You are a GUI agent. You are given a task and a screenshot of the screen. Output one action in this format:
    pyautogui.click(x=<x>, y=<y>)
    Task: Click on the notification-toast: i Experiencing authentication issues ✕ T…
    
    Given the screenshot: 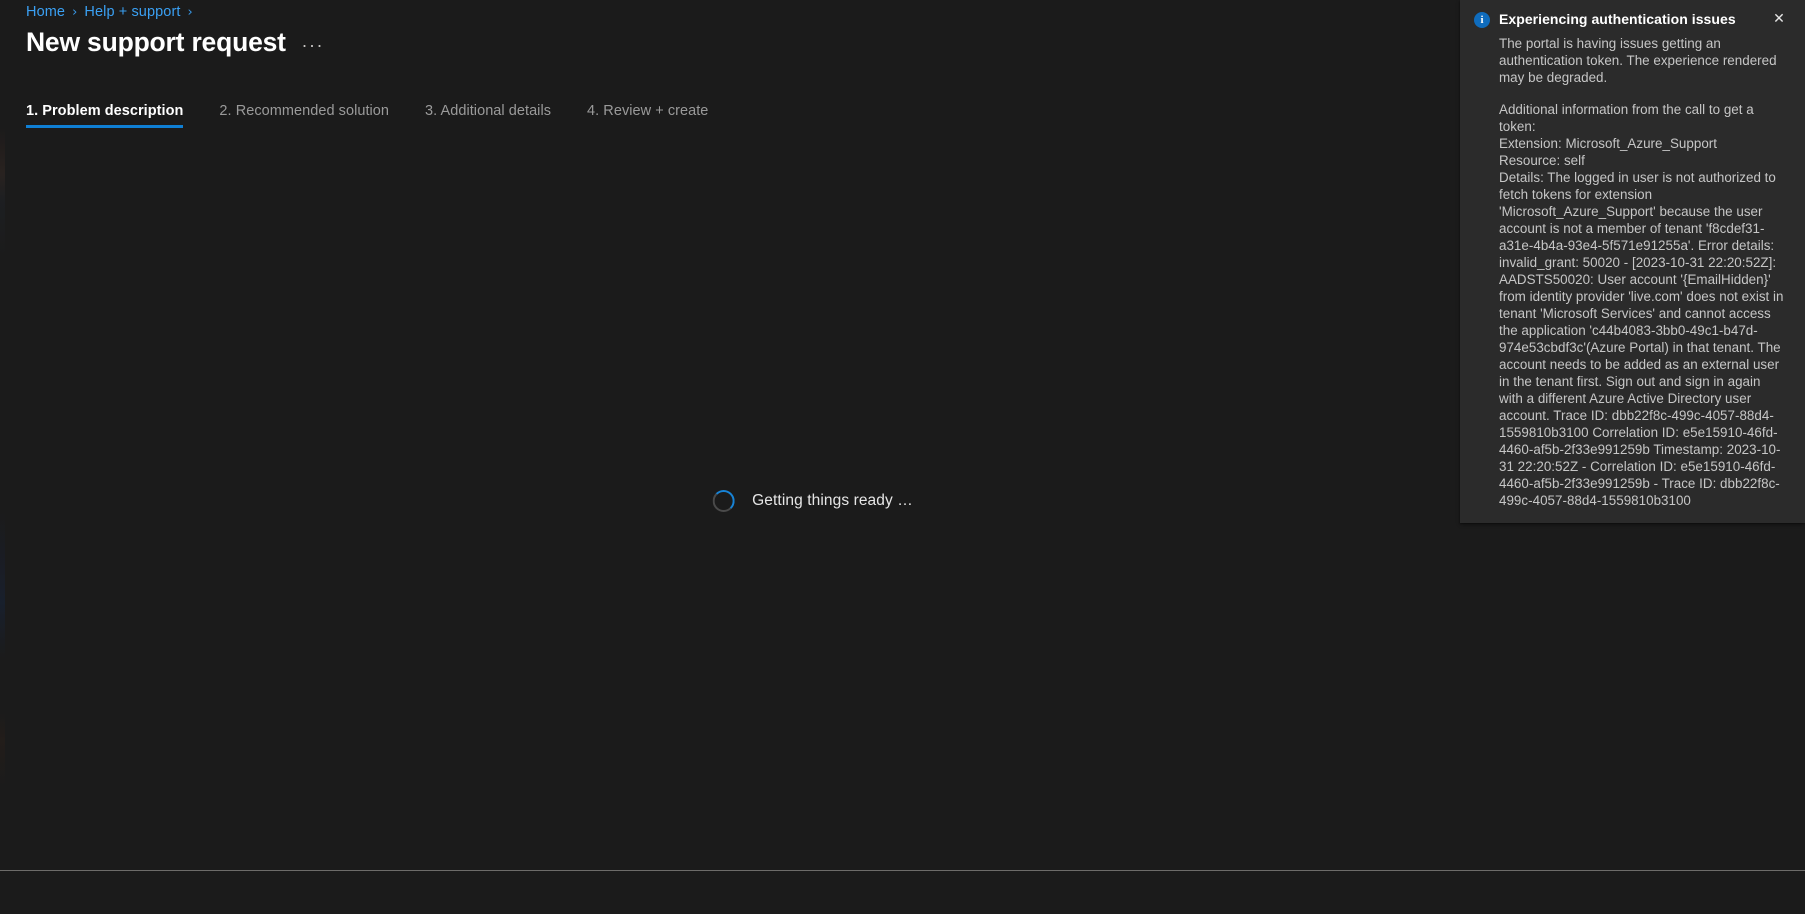 What is the action you would take?
    pyautogui.click(x=1632, y=261)
    